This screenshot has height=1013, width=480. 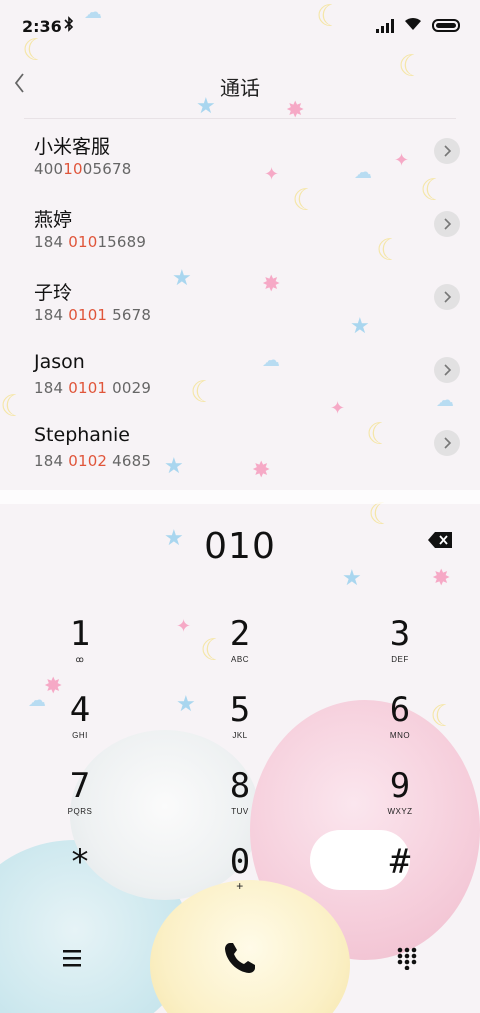 I want to click on key-0: 0 +, so click(x=240, y=875).